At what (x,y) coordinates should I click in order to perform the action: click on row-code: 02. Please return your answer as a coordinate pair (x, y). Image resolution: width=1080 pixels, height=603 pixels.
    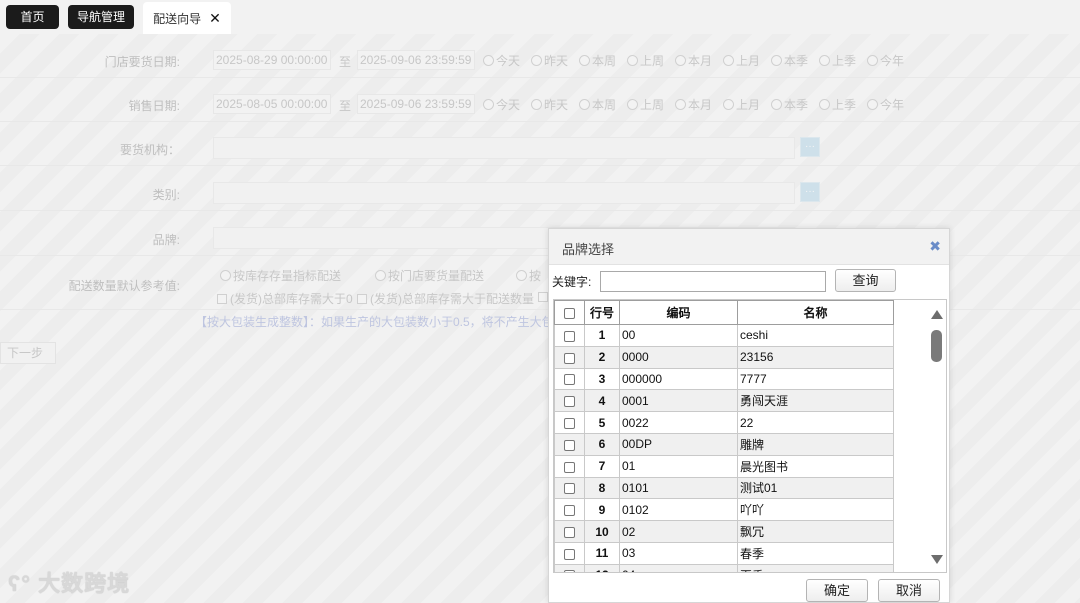
    Looking at the image, I should click on (678, 531).